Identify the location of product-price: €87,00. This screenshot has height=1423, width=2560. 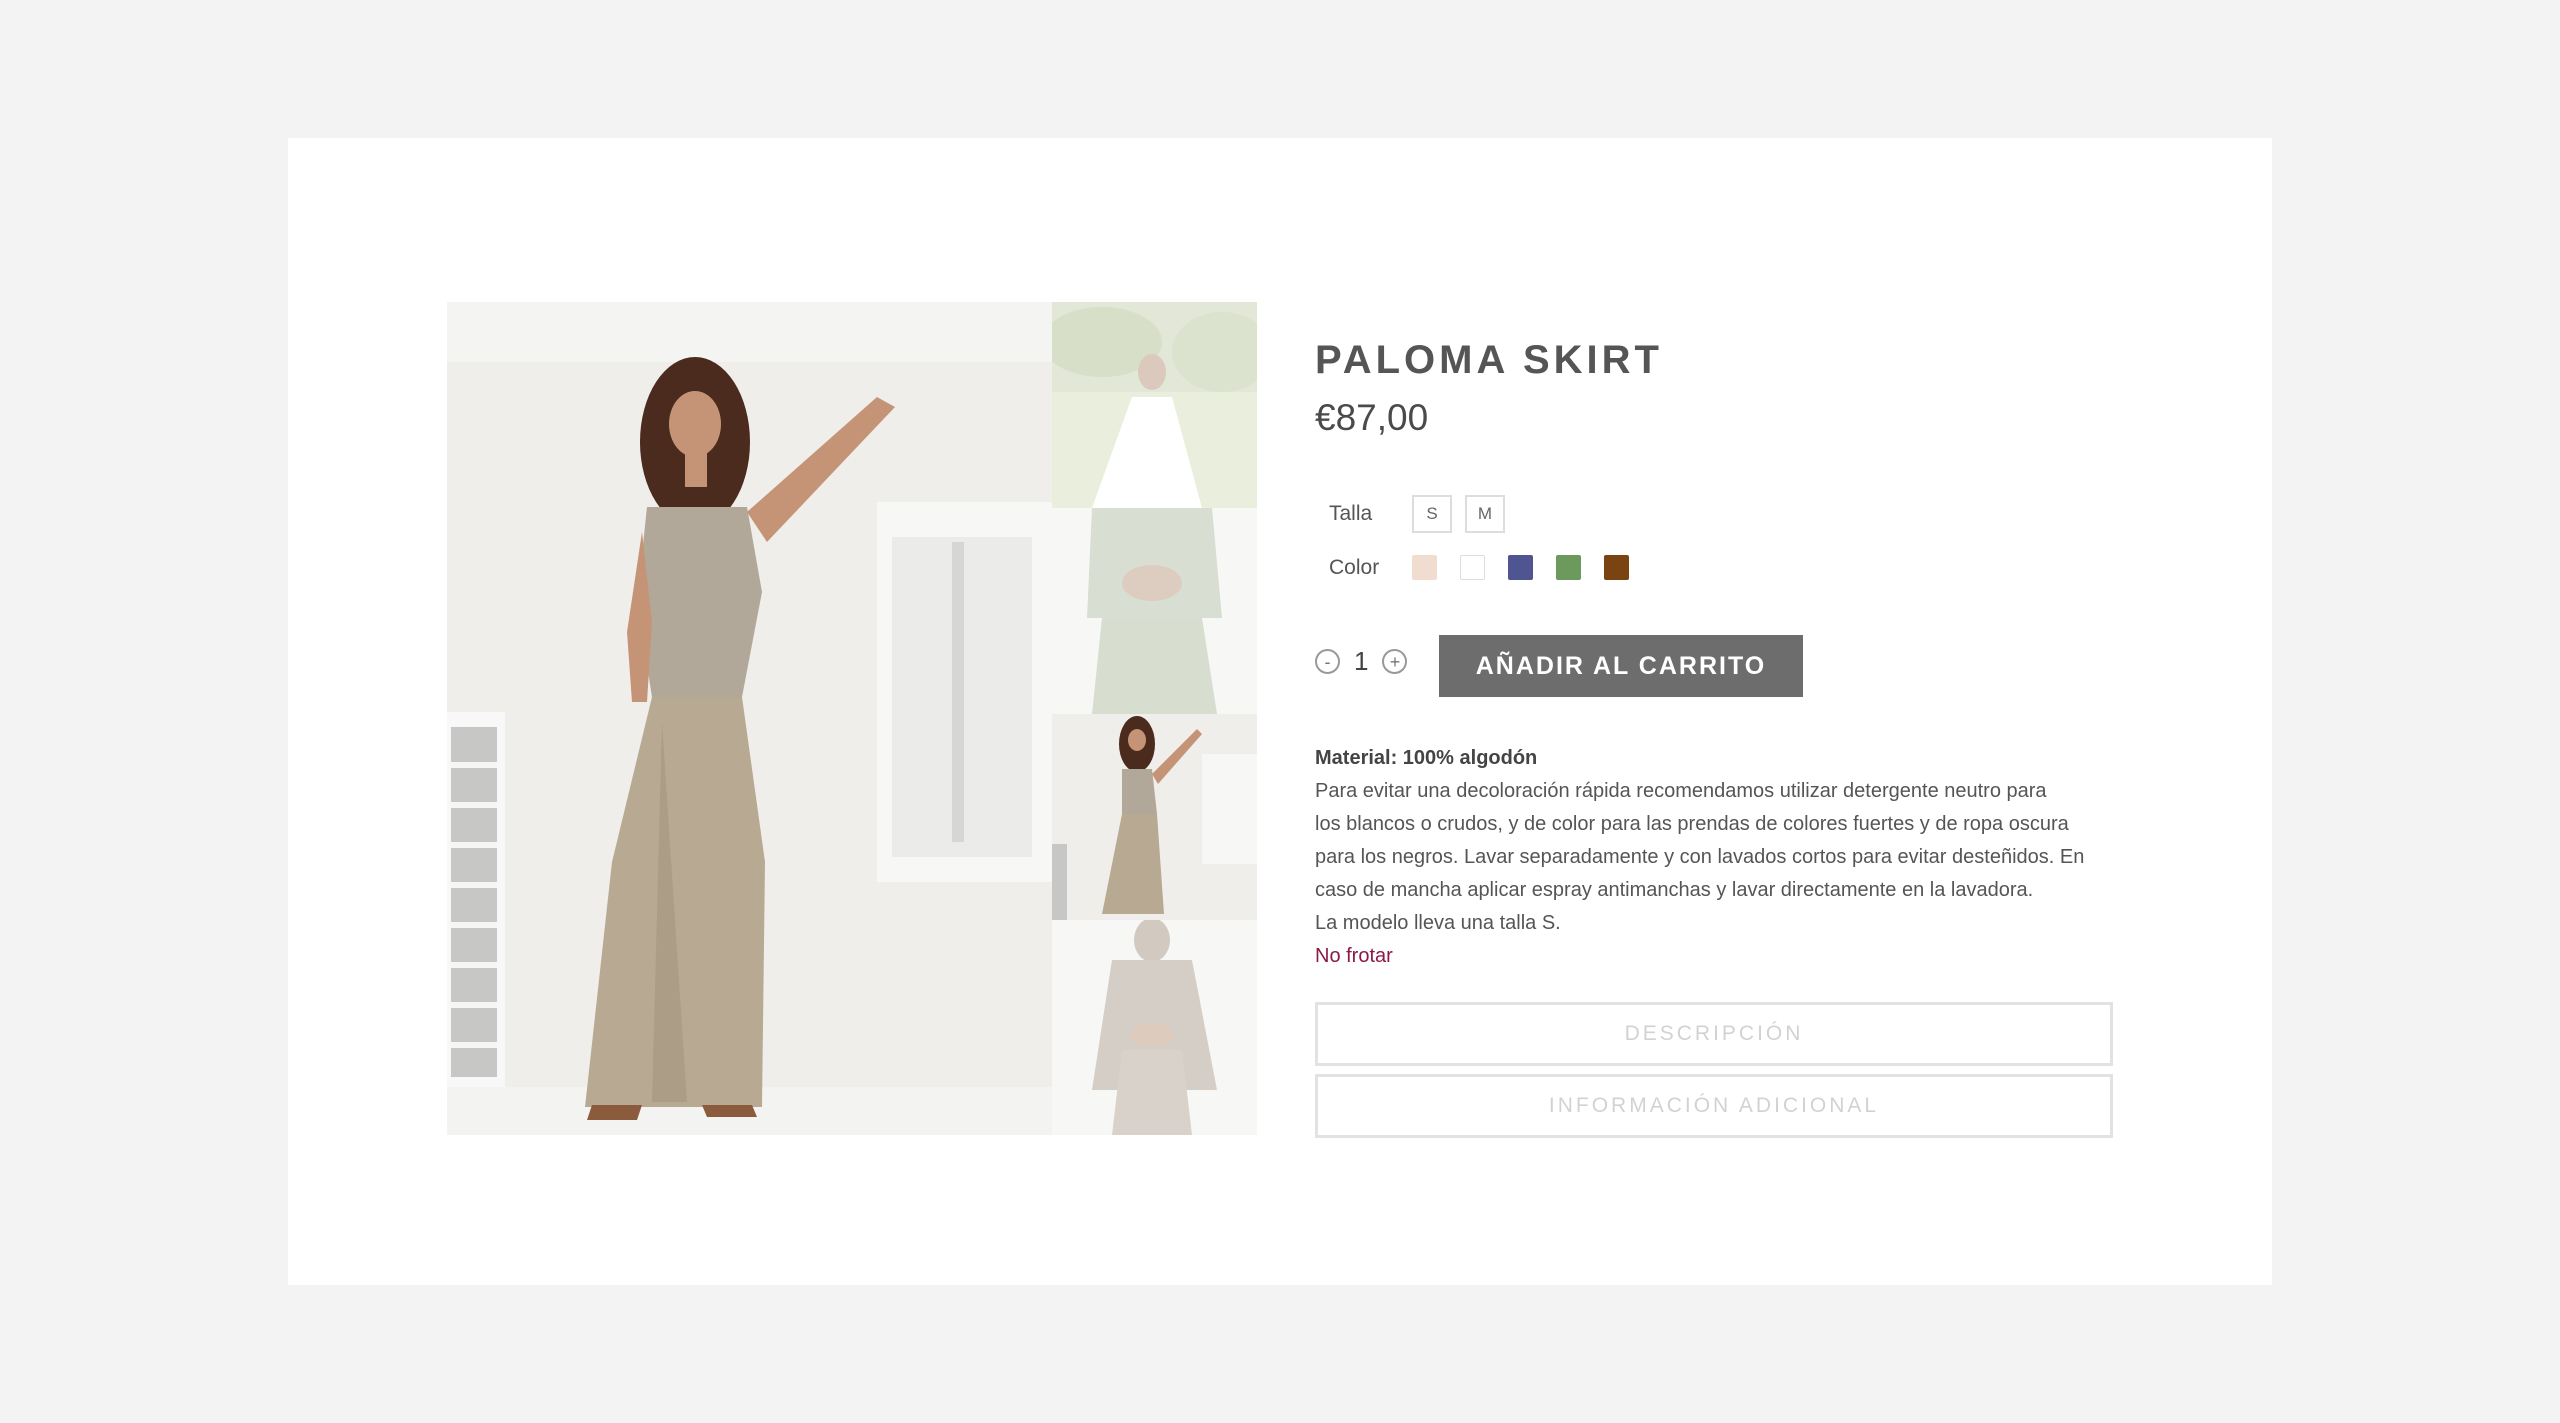
(1372, 417).